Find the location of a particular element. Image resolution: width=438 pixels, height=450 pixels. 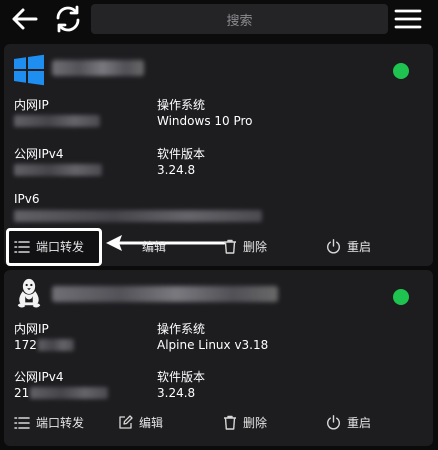

search-placeholder: 搜索 is located at coordinates (239, 21).